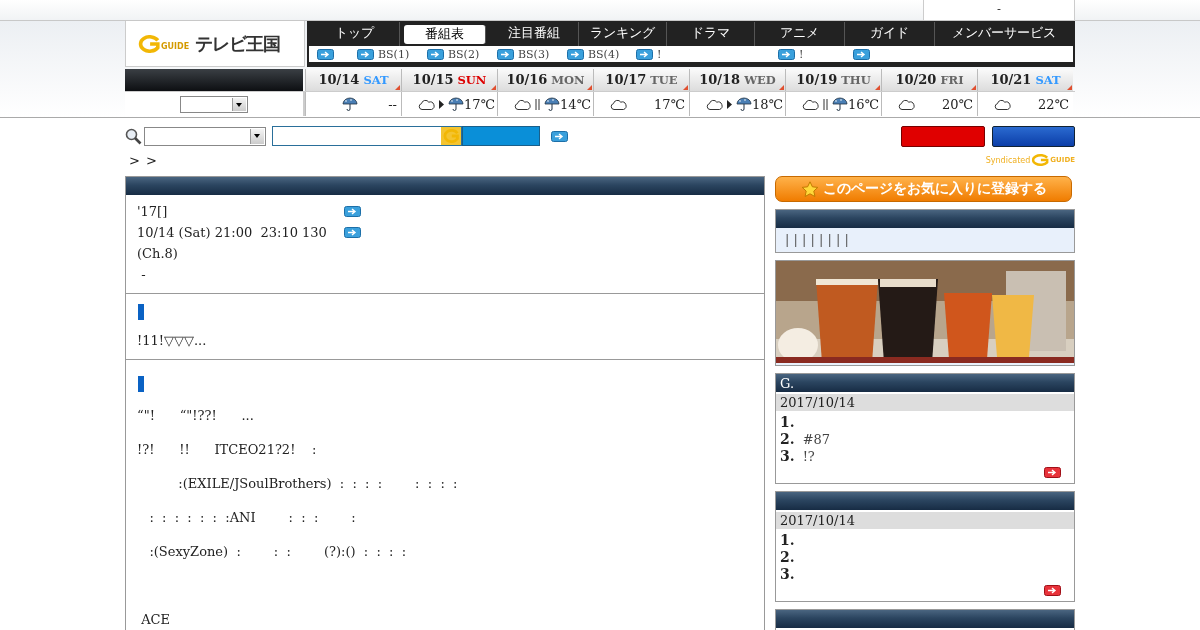 The image size is (1200, 630). Describe the element at coordinates (445, 34) in the screenshot. I see `nav-tab: 番組表` at that location.